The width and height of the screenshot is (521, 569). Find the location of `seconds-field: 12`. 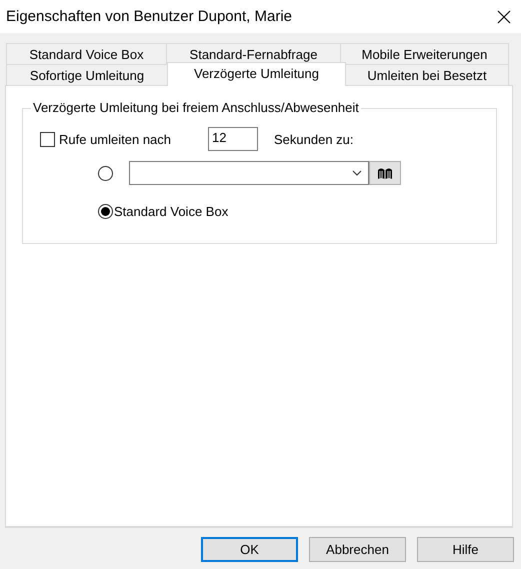

seconds-field: 12 is located at coordinates (233, 139).